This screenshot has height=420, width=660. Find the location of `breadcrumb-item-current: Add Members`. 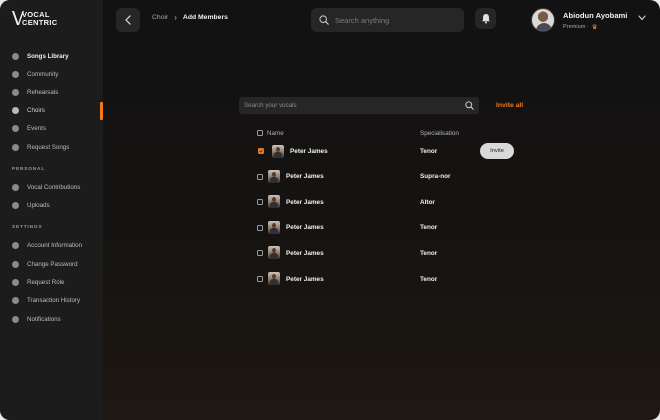

breadcrumb-item-current: Add Members is located at coordinates (205, 17).